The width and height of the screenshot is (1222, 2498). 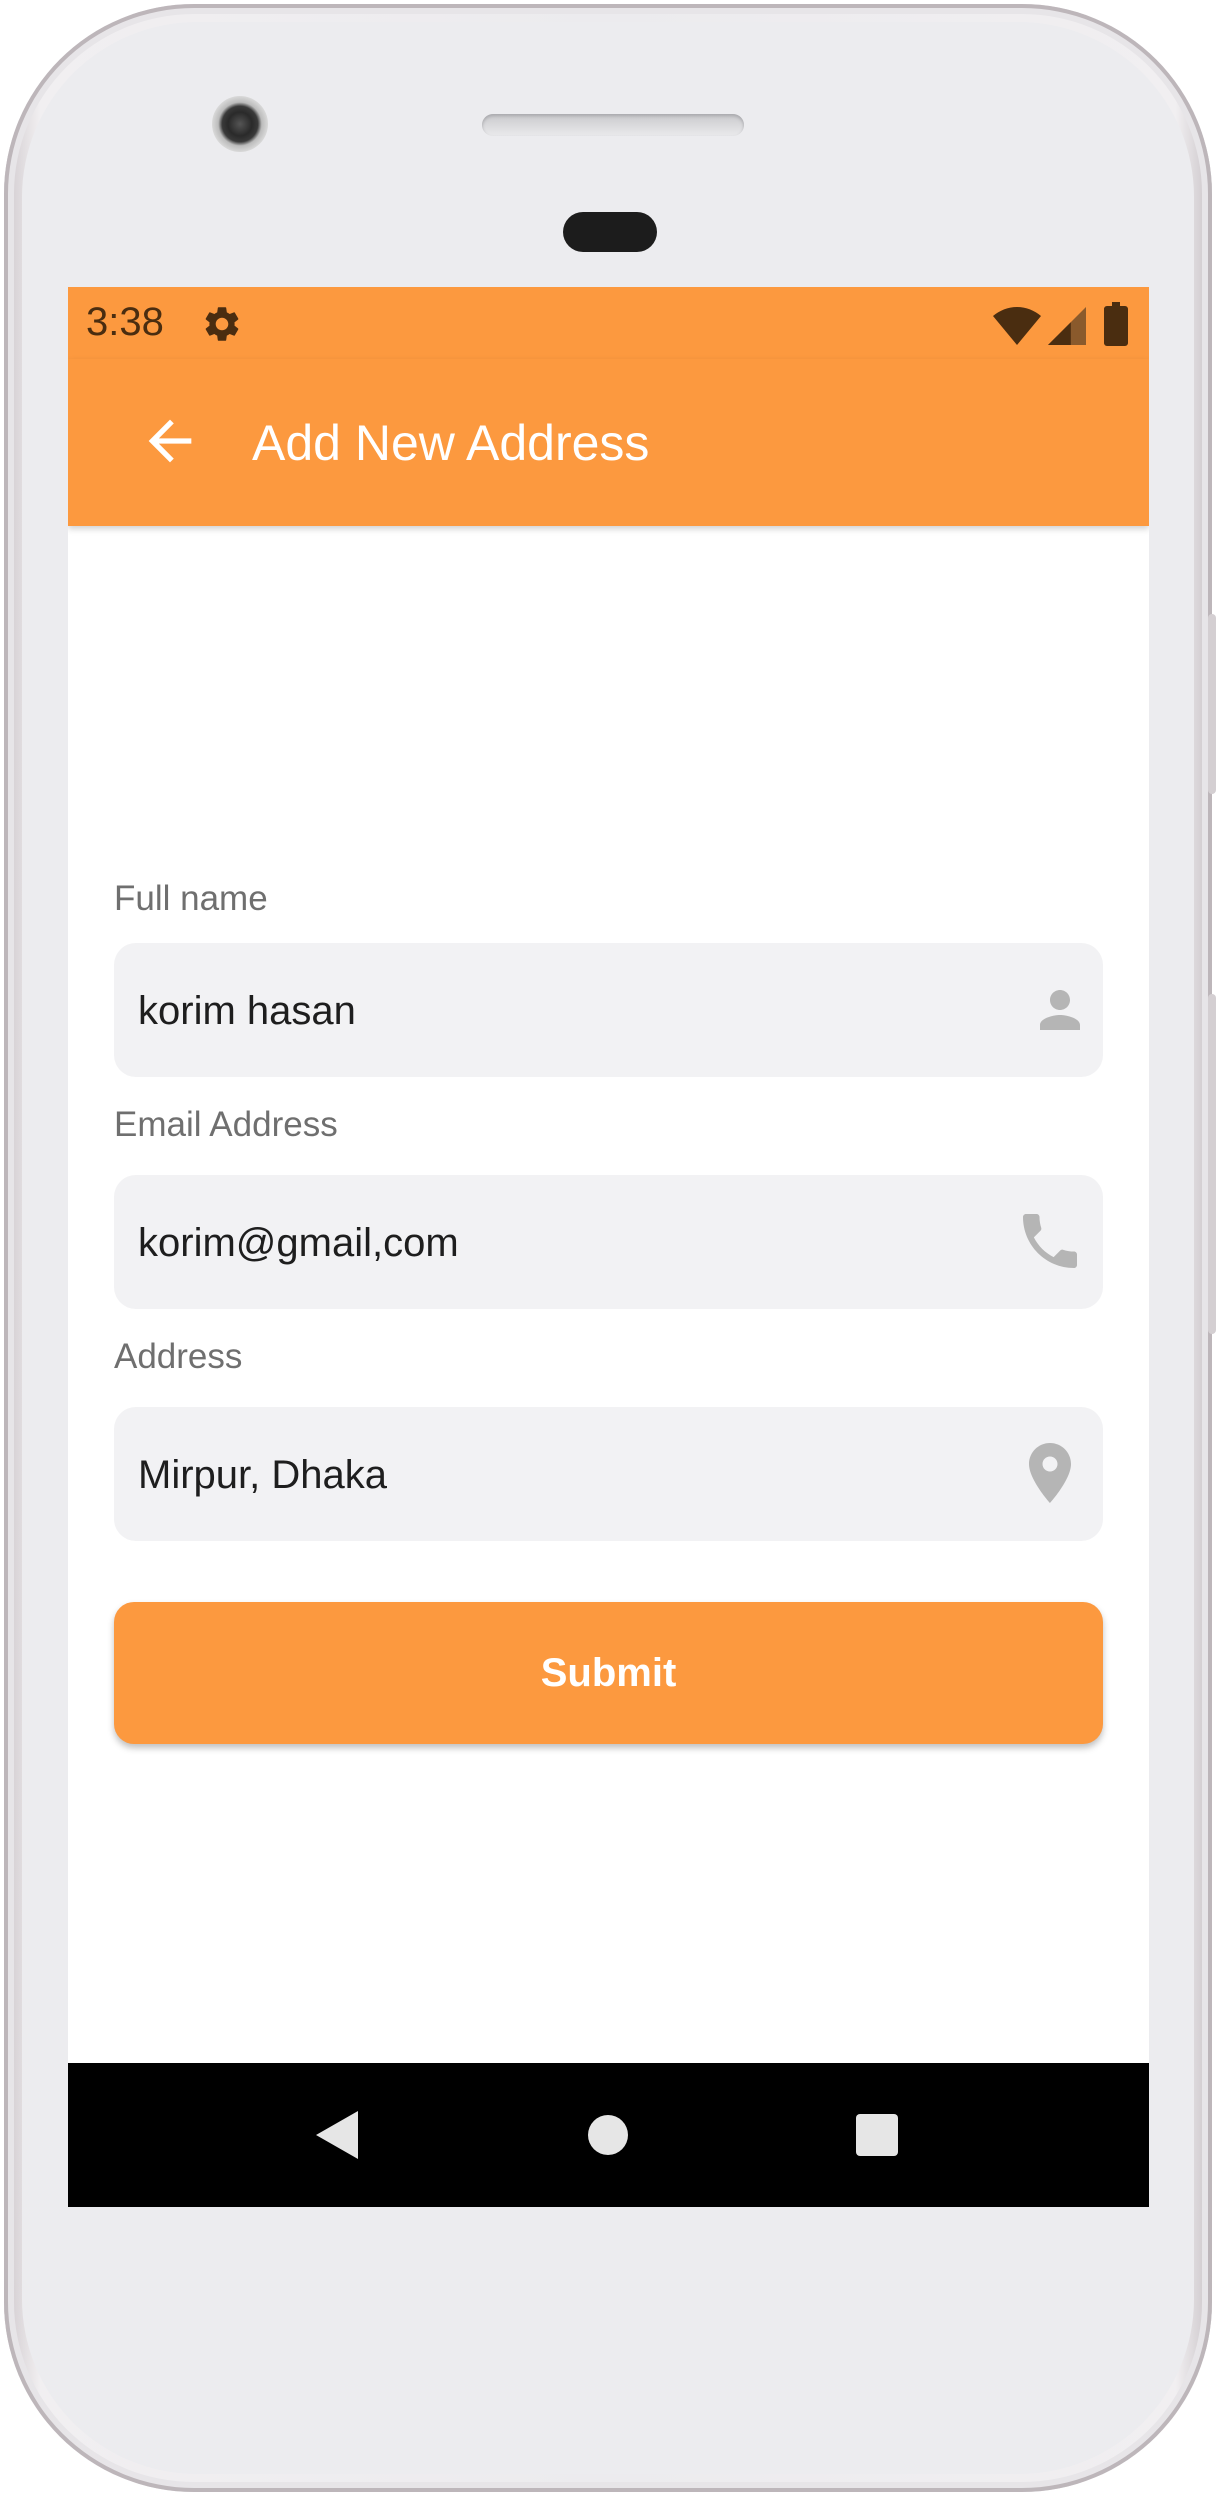 I want to click on status-time: 3:38, so click(x=125, y=322).